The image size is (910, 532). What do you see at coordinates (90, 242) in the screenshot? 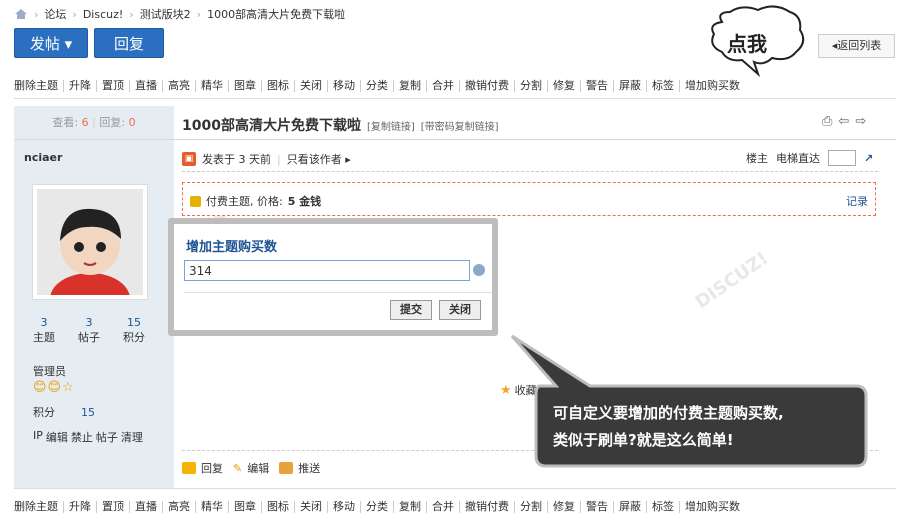
I see `avatar` at bounding box center [90, 242].